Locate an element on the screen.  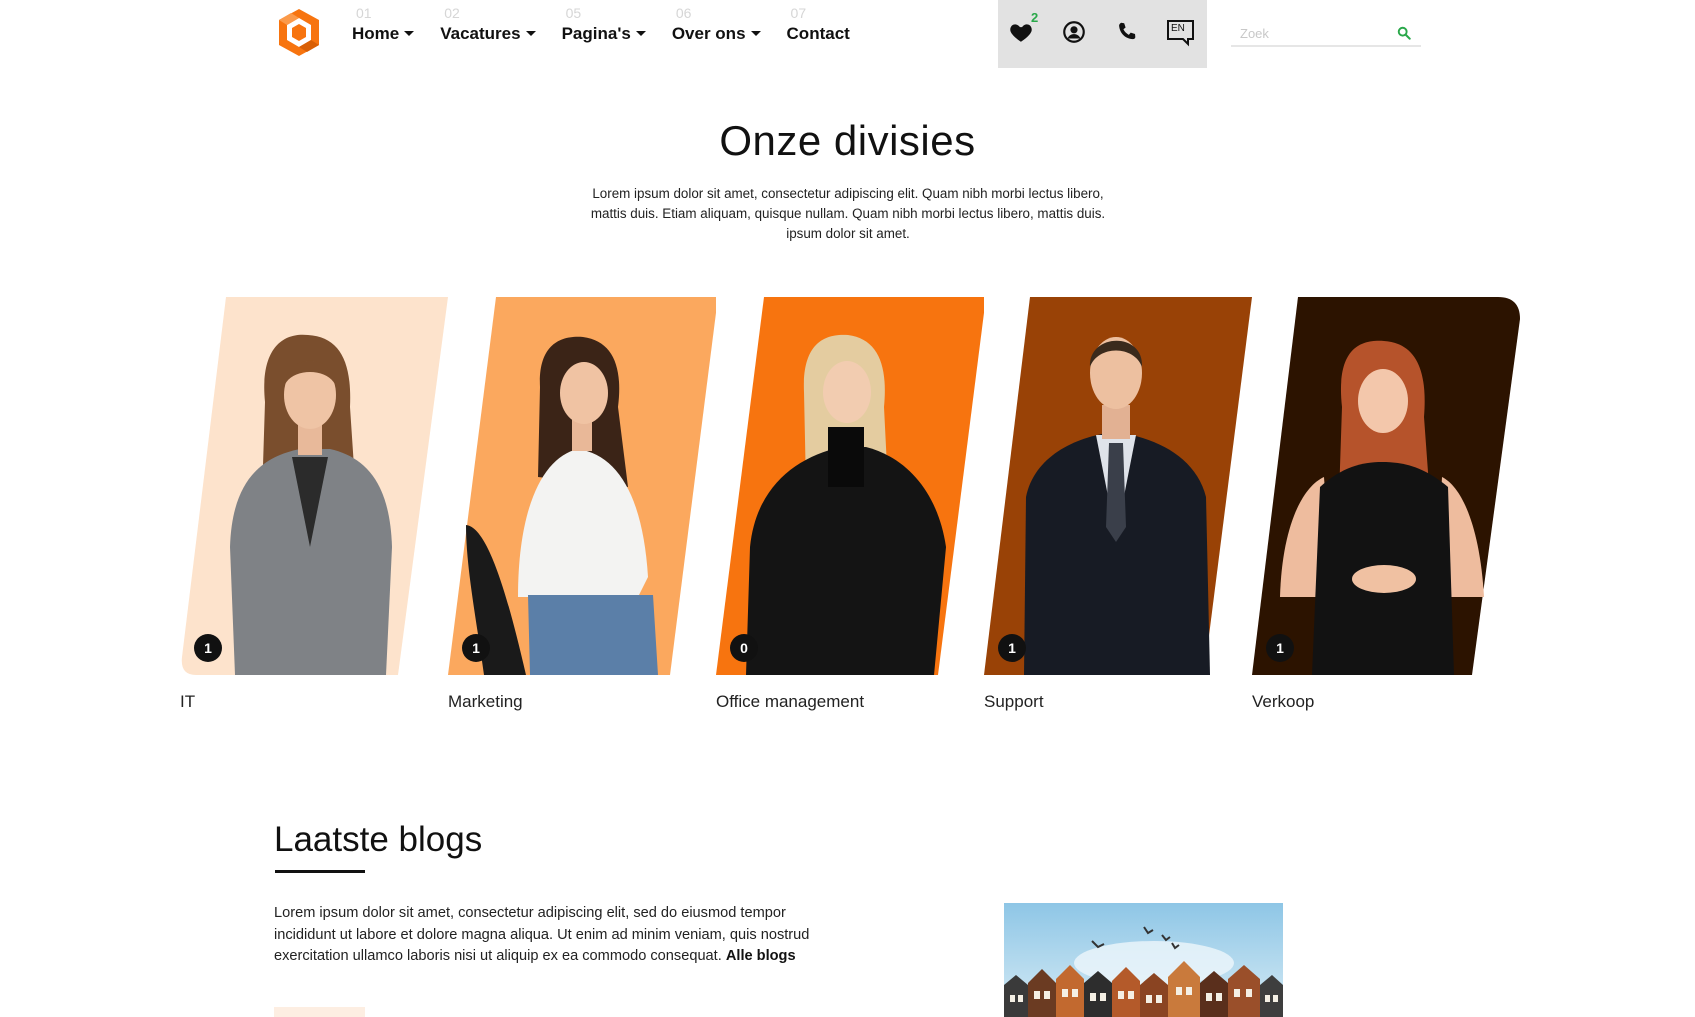
division-card-verkoop: 1 Verkoop is located at coordinates (1386, 504).